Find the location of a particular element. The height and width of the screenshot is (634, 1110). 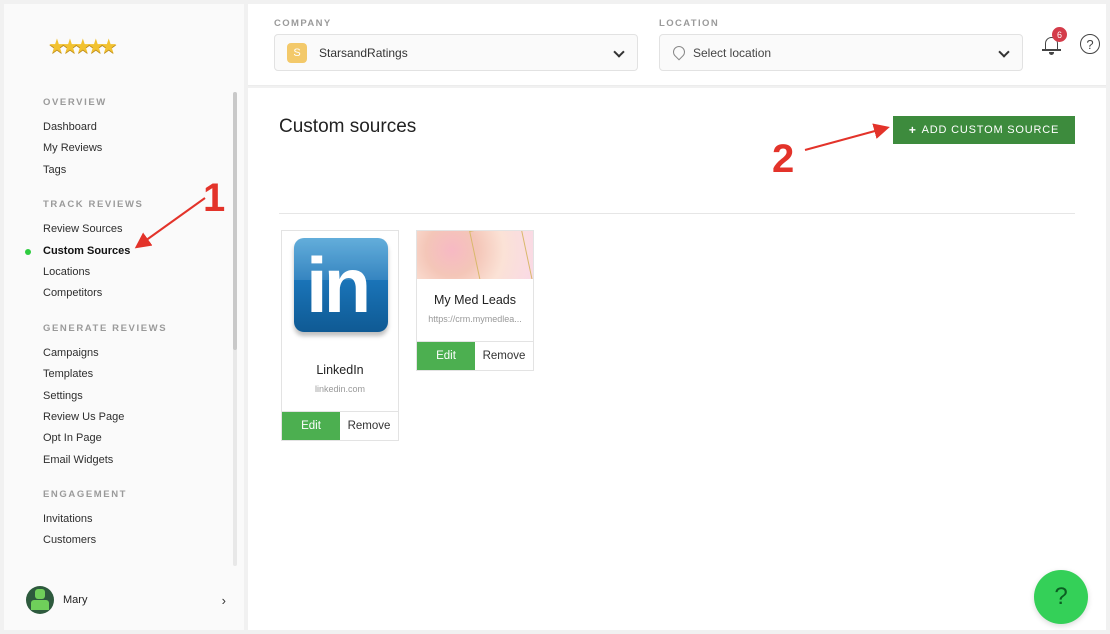

sidebar-item-review-sources: Review Sources is located at coordinates (138, 229).